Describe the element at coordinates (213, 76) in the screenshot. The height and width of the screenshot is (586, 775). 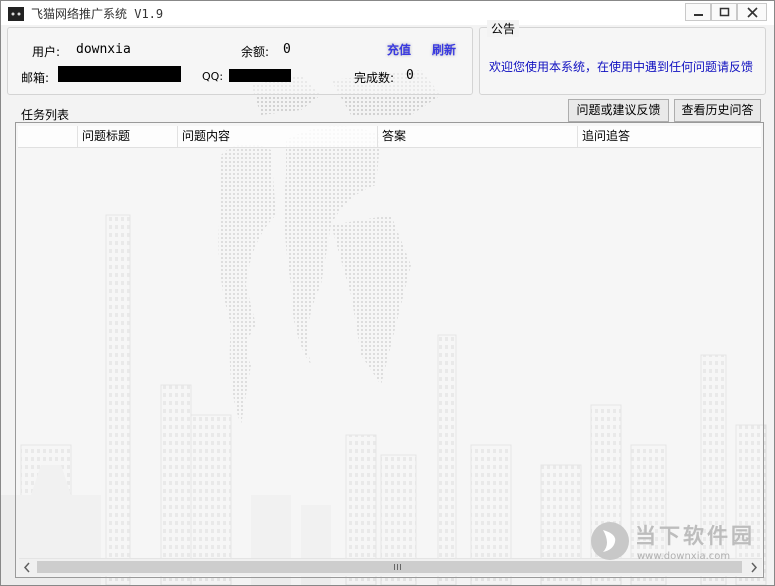
I see `qq-label: QQ:` at that location.